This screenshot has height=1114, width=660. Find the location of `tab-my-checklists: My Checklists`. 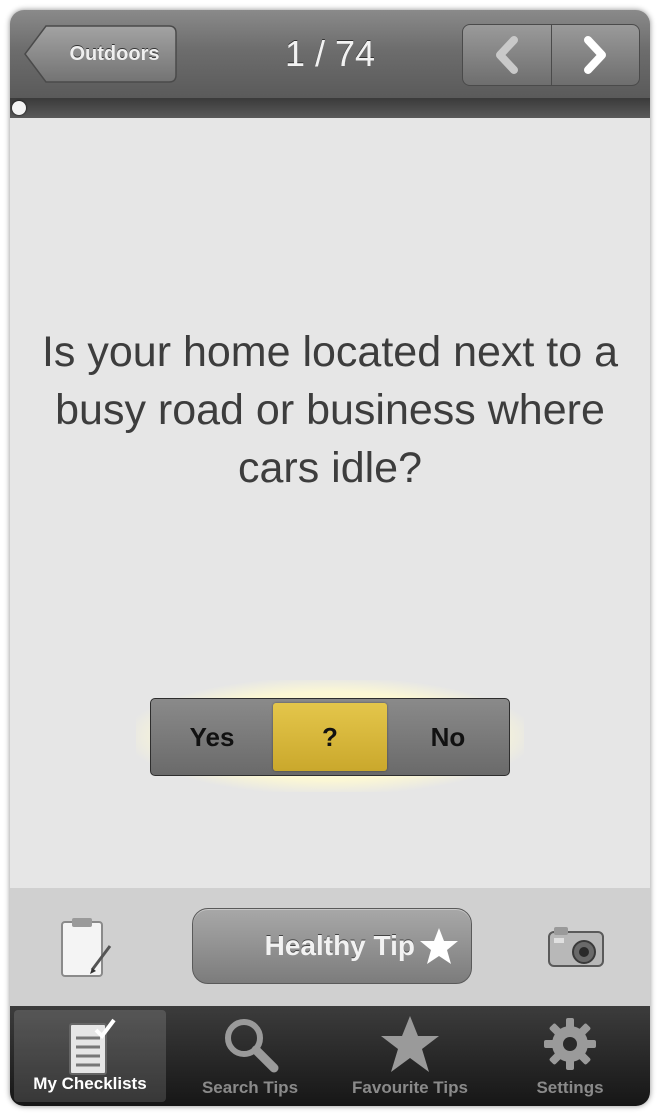

tab-my-checklists: My Checklists is located at coordinates (90, 1056).